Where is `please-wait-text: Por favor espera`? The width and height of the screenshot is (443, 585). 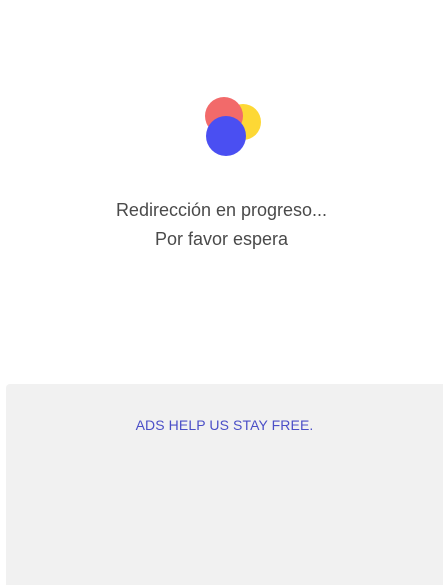 please-wait-text: Por favor espera is located at coordinates (221, 239).